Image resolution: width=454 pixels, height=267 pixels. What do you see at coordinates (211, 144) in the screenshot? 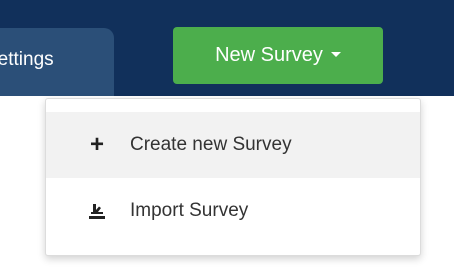
I see `menu-item-label: Create new Survey` at bounding box center [211, 144].